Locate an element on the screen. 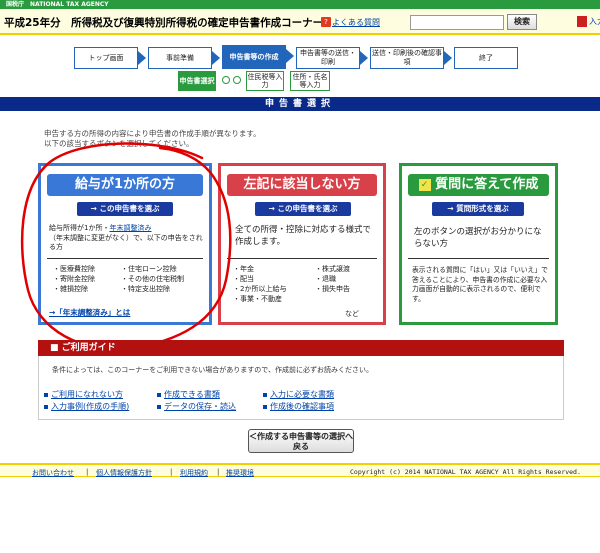 This screenshot has height=553, width=600. back-button: ＜作成する申告書等の選択へ戻る is located at coordinates (301, 441).